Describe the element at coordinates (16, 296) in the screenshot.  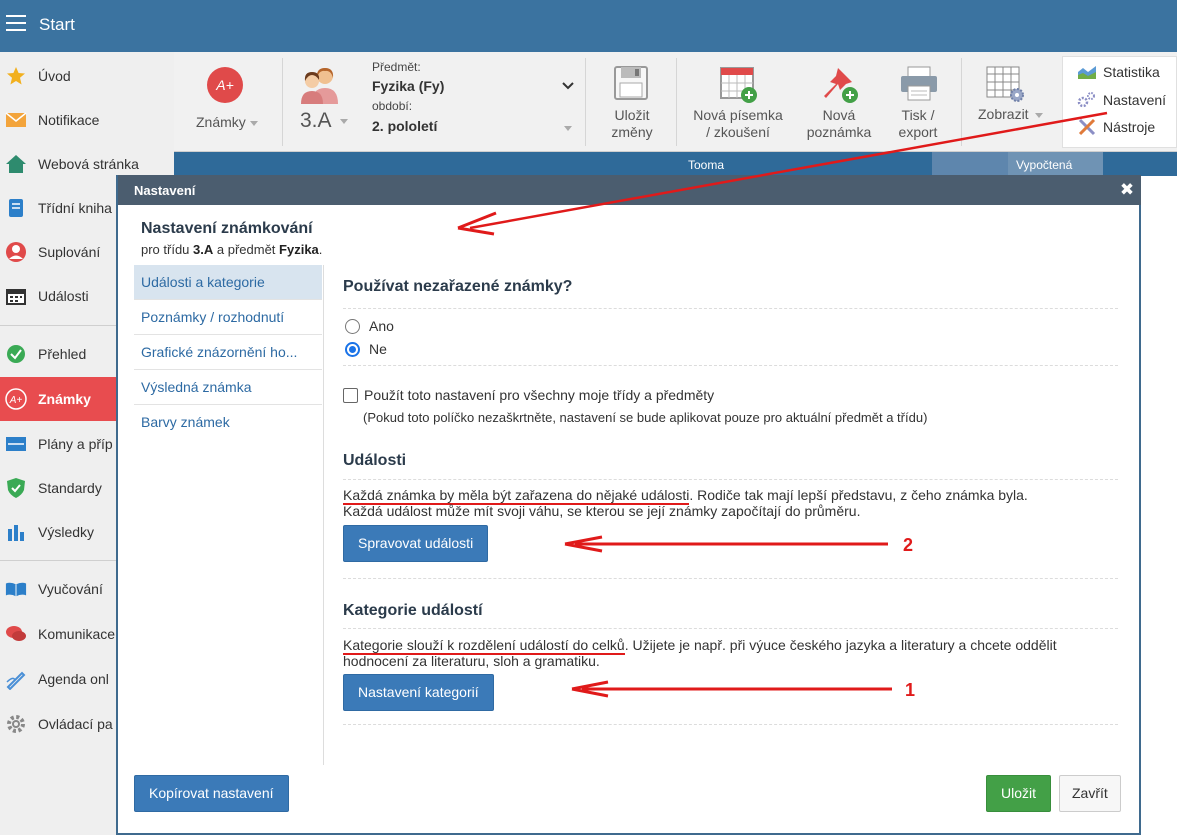
I see `calendar-icon` at that location.